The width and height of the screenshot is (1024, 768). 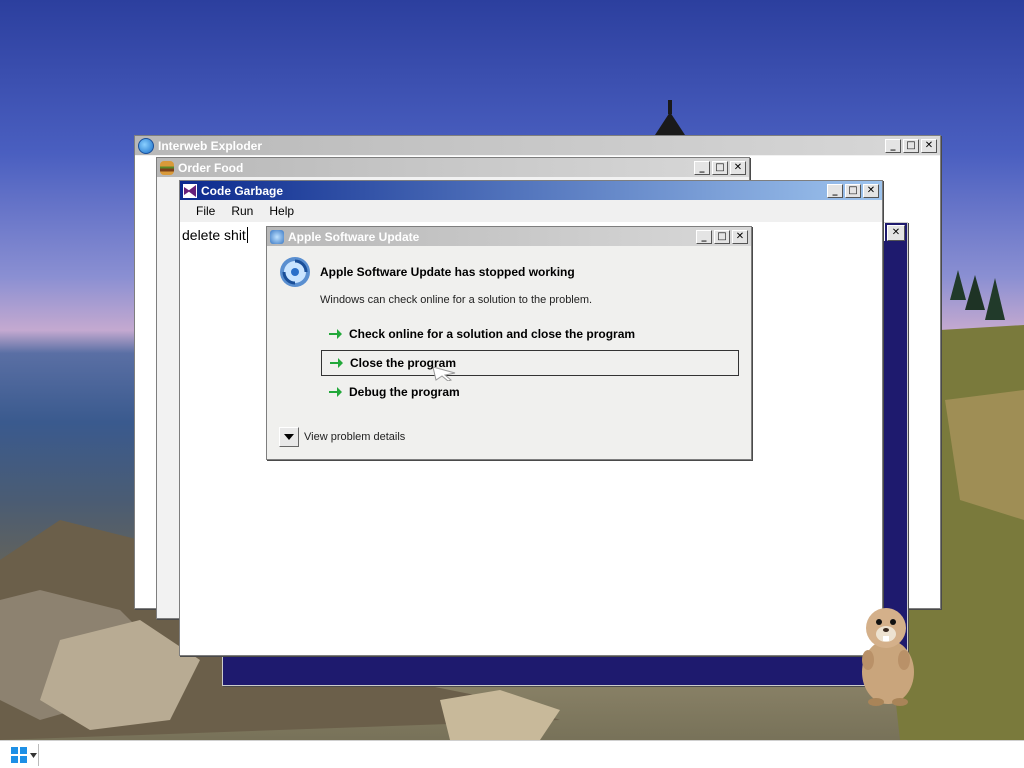 I want to click on order-food-titlebar: Order Food _ □ ✕, so click(x=453, y=167).